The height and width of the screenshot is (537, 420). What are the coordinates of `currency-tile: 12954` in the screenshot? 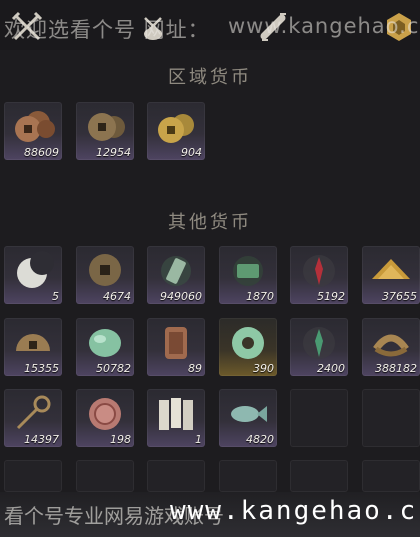 It's located at (105, 131).